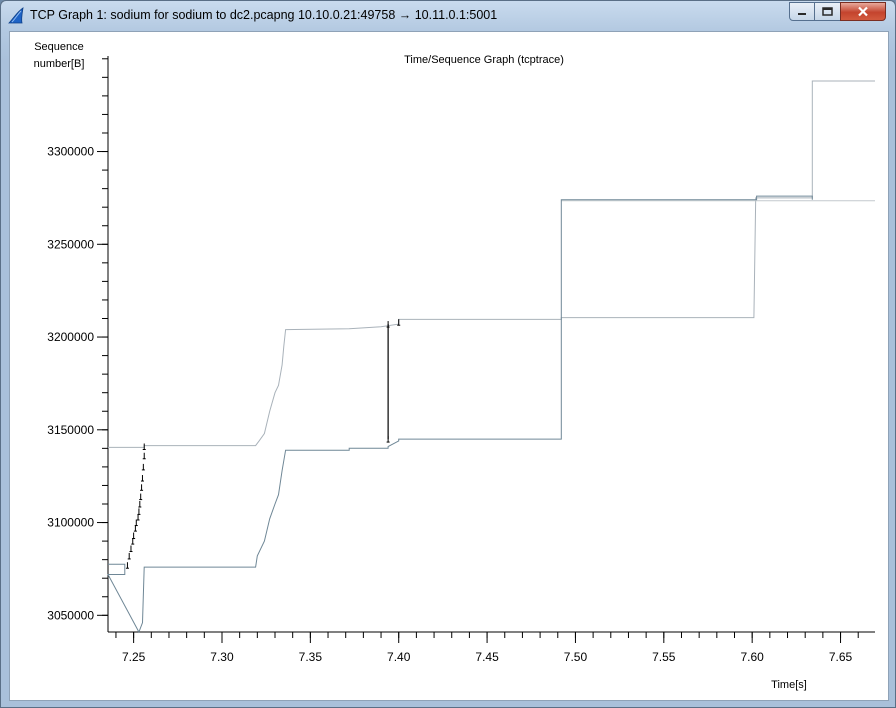 Image resolution: width=896 pixels, height=708 pixels. I want to click on y-tick-label: 3100000, so click(70, 523).